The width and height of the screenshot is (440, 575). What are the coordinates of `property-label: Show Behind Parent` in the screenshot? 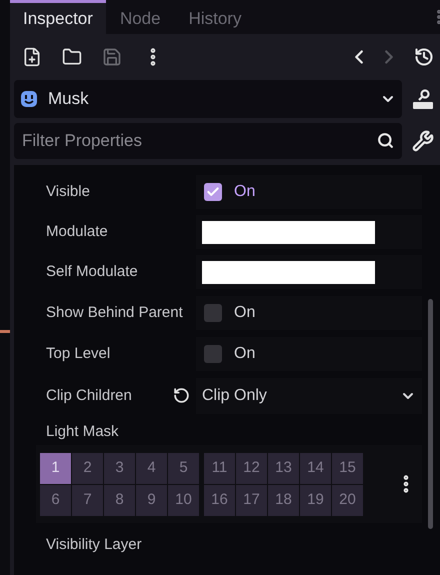 It's located at (114, 312).